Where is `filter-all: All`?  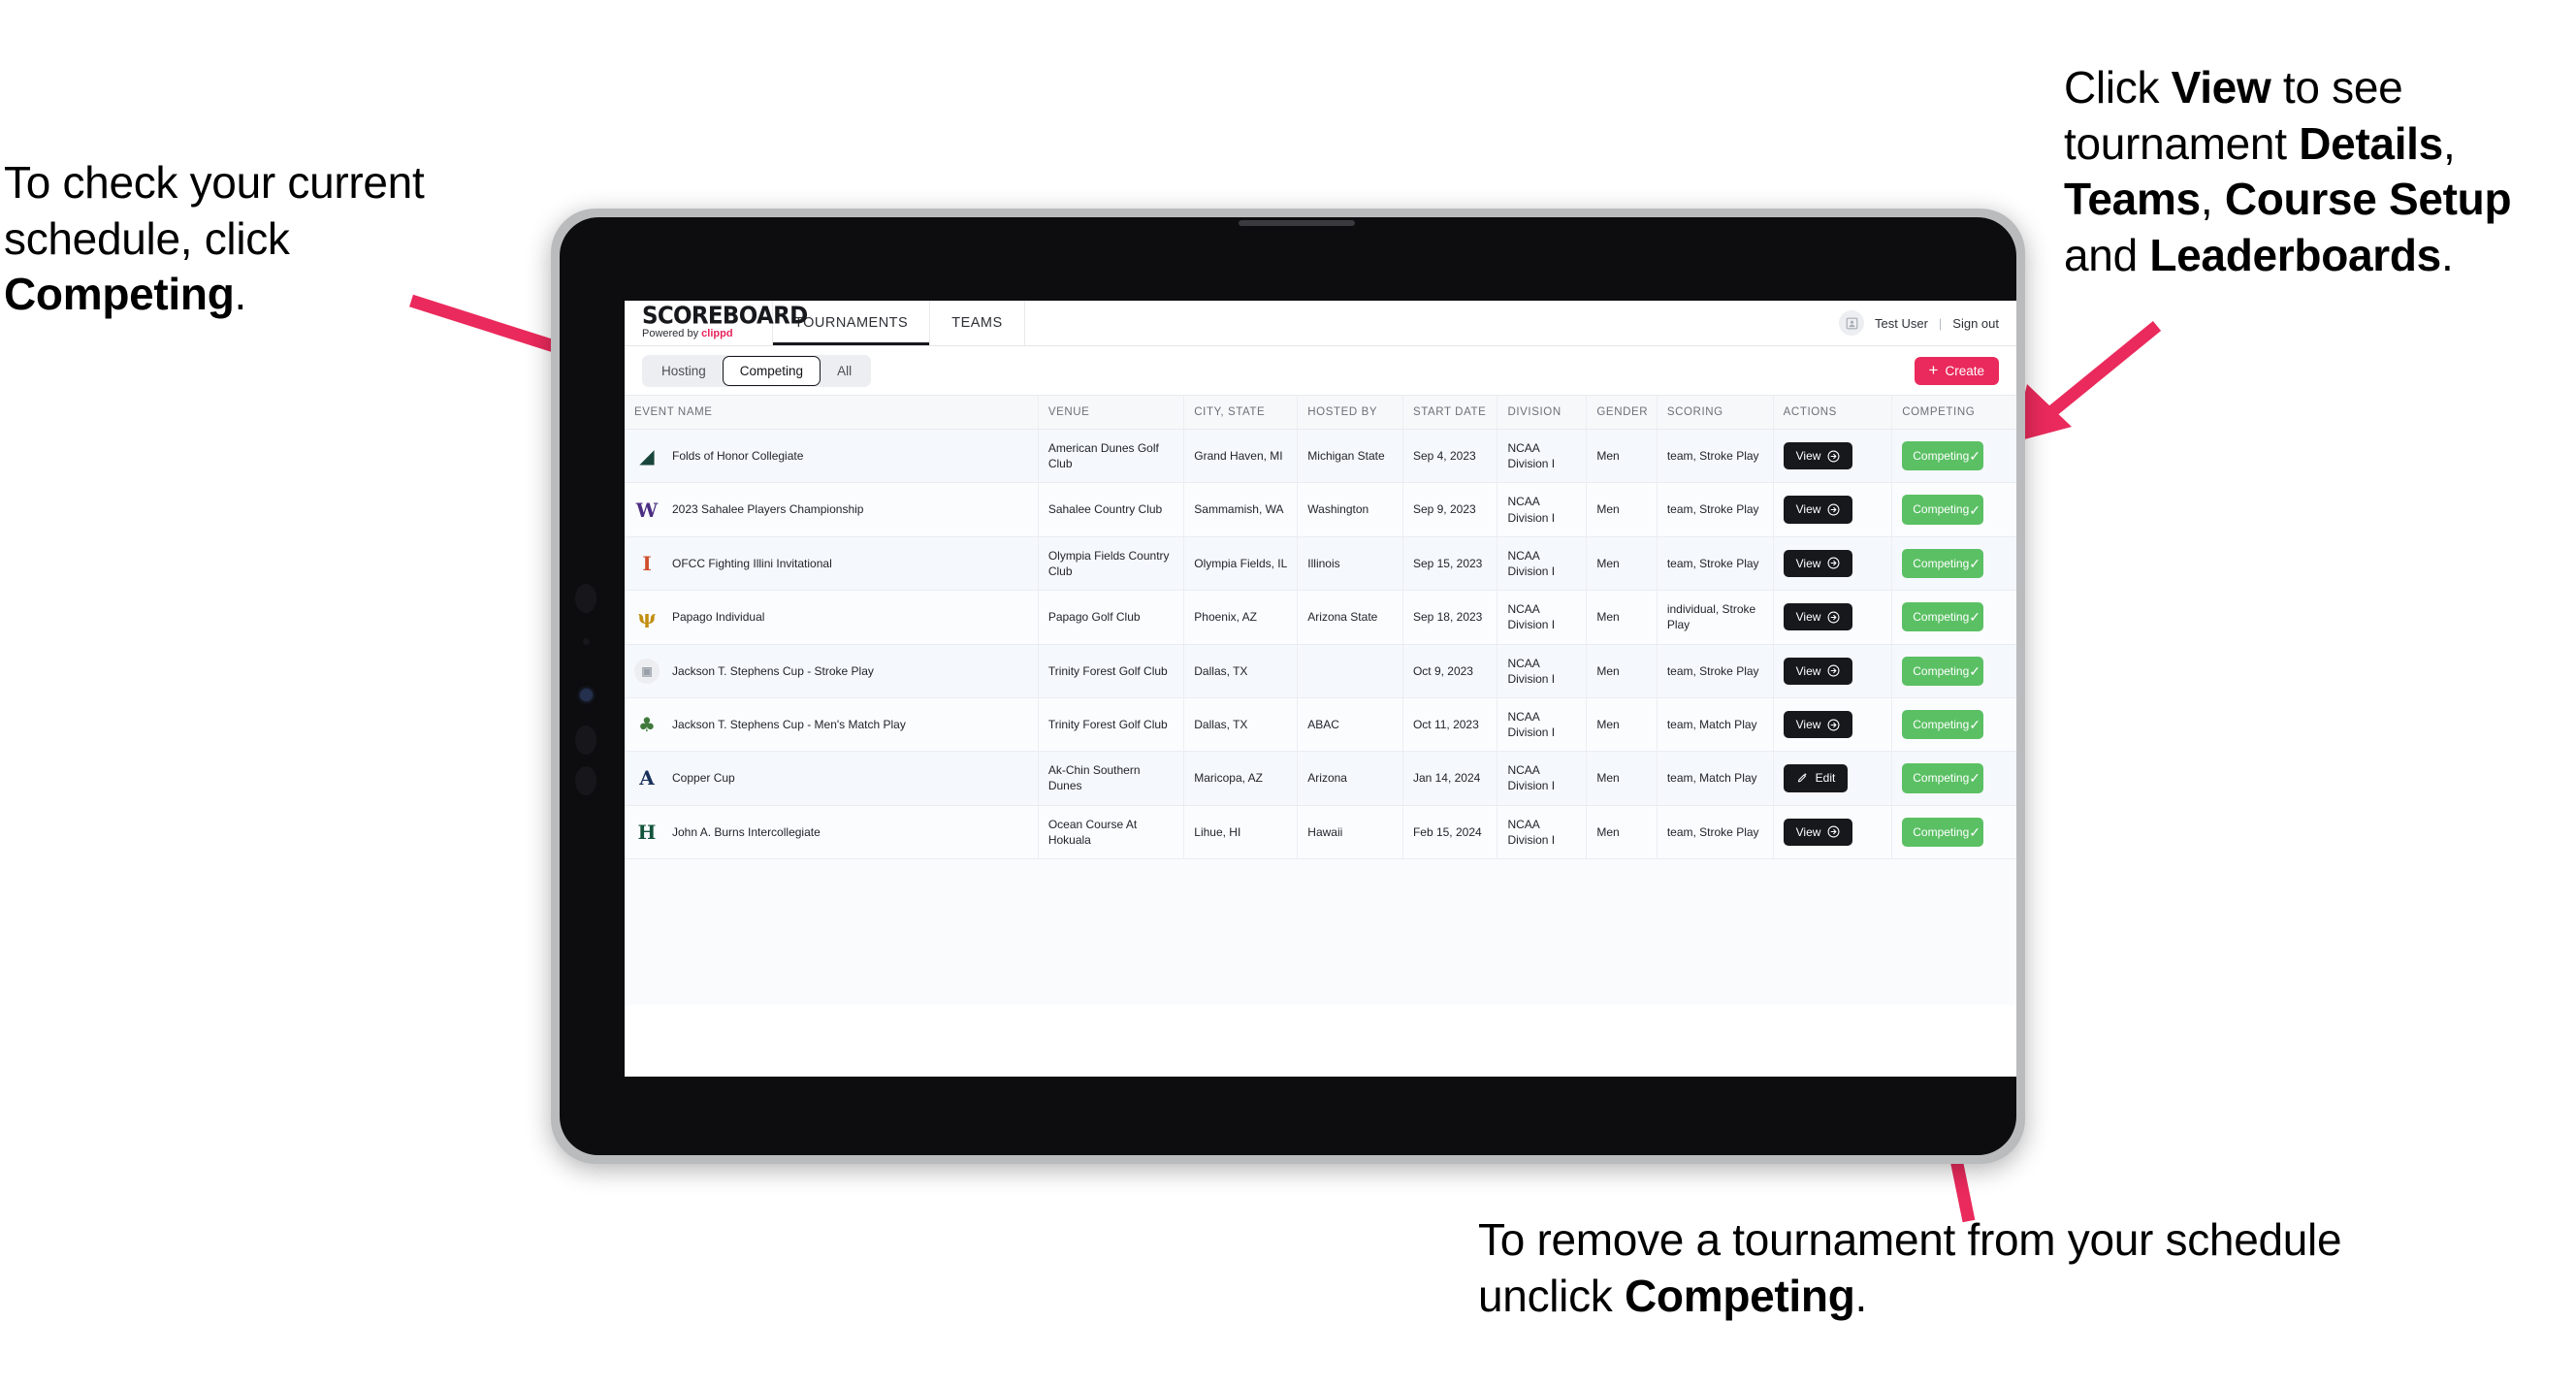 filter-all: All is located at coordinates (844, 371).